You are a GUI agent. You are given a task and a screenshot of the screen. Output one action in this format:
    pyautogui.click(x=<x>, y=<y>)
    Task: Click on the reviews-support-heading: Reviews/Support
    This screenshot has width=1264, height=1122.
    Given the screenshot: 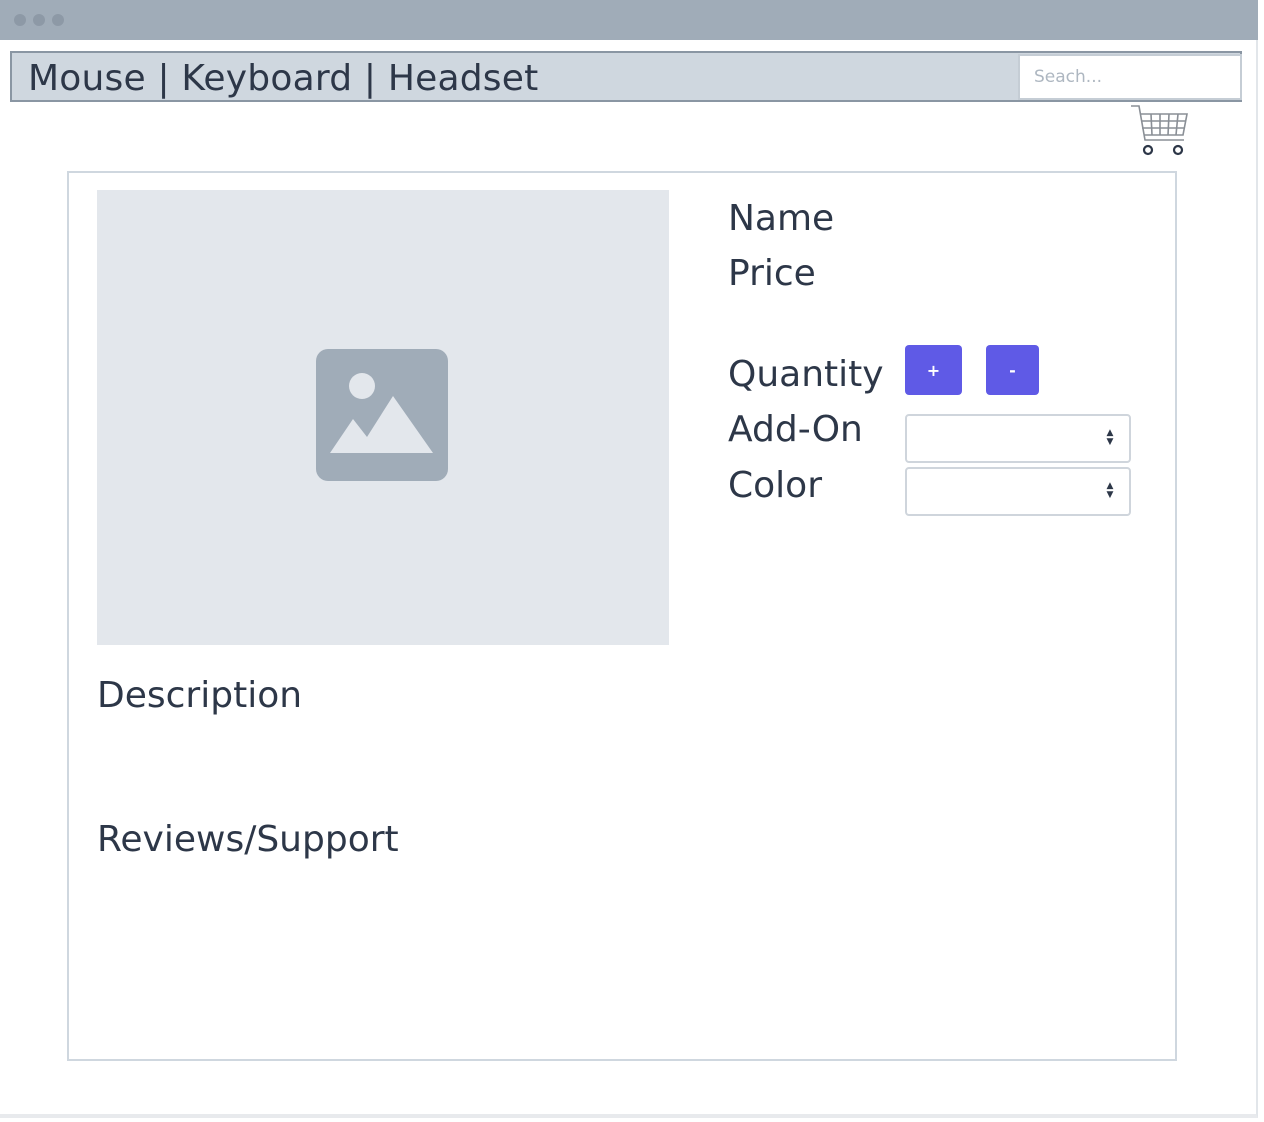 What is the action you would take?
    pyautogui.click(x=248, y=839)
    